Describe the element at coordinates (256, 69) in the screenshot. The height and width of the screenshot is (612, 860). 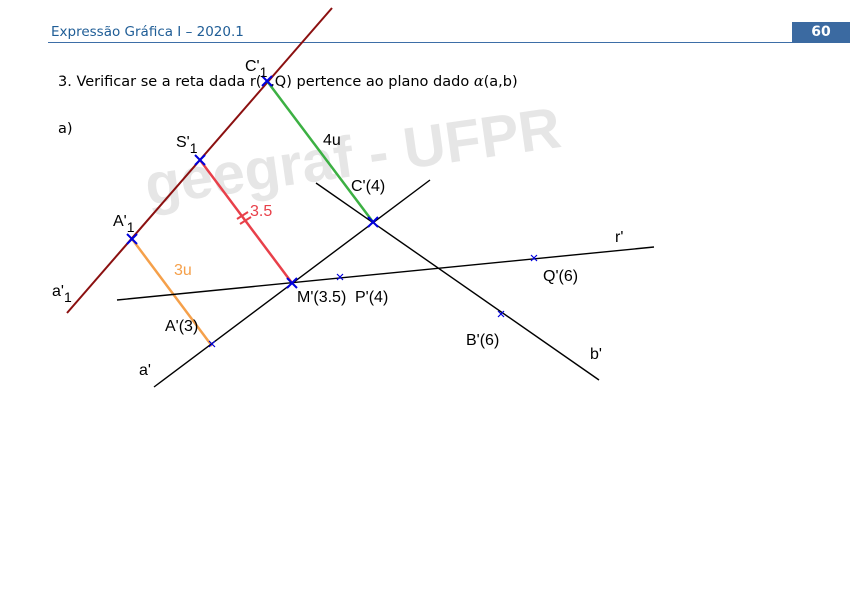
I see `label-c1: C'1` at that location.